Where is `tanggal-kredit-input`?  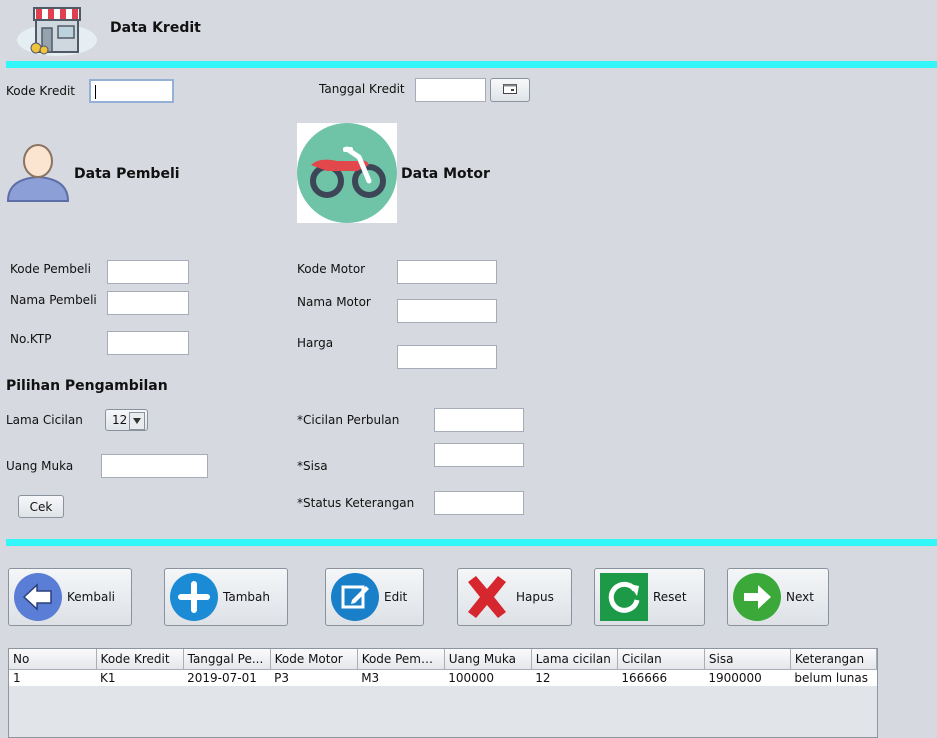 tanggal-kredit-input is located at coordinates (450, 90).